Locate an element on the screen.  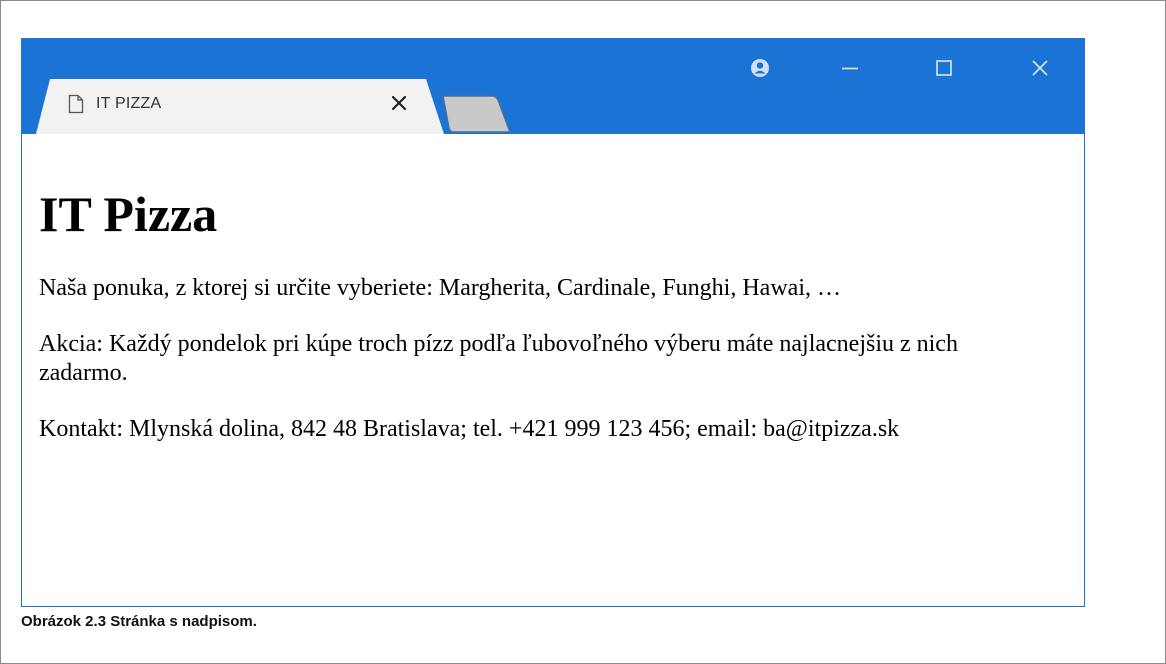
tab-close-icon is located at coordinates (399, 103).